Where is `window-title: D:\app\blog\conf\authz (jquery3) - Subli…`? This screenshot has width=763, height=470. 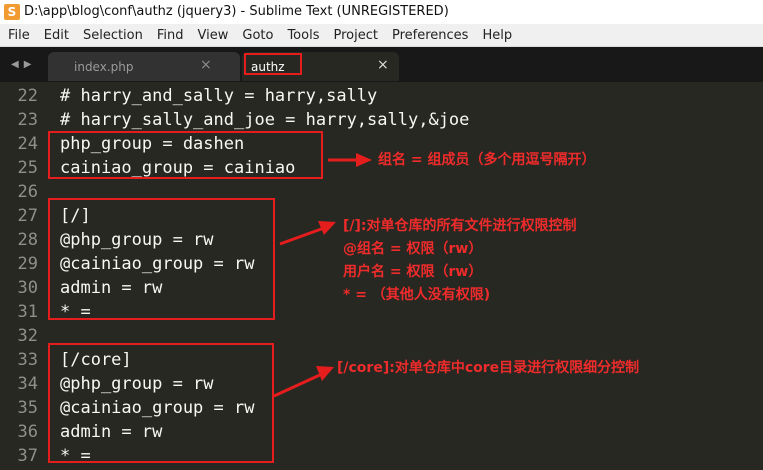
window-title: D:\app\blog\conf\authz (jquery3) - Subli… is located at coordinates (236, 11).